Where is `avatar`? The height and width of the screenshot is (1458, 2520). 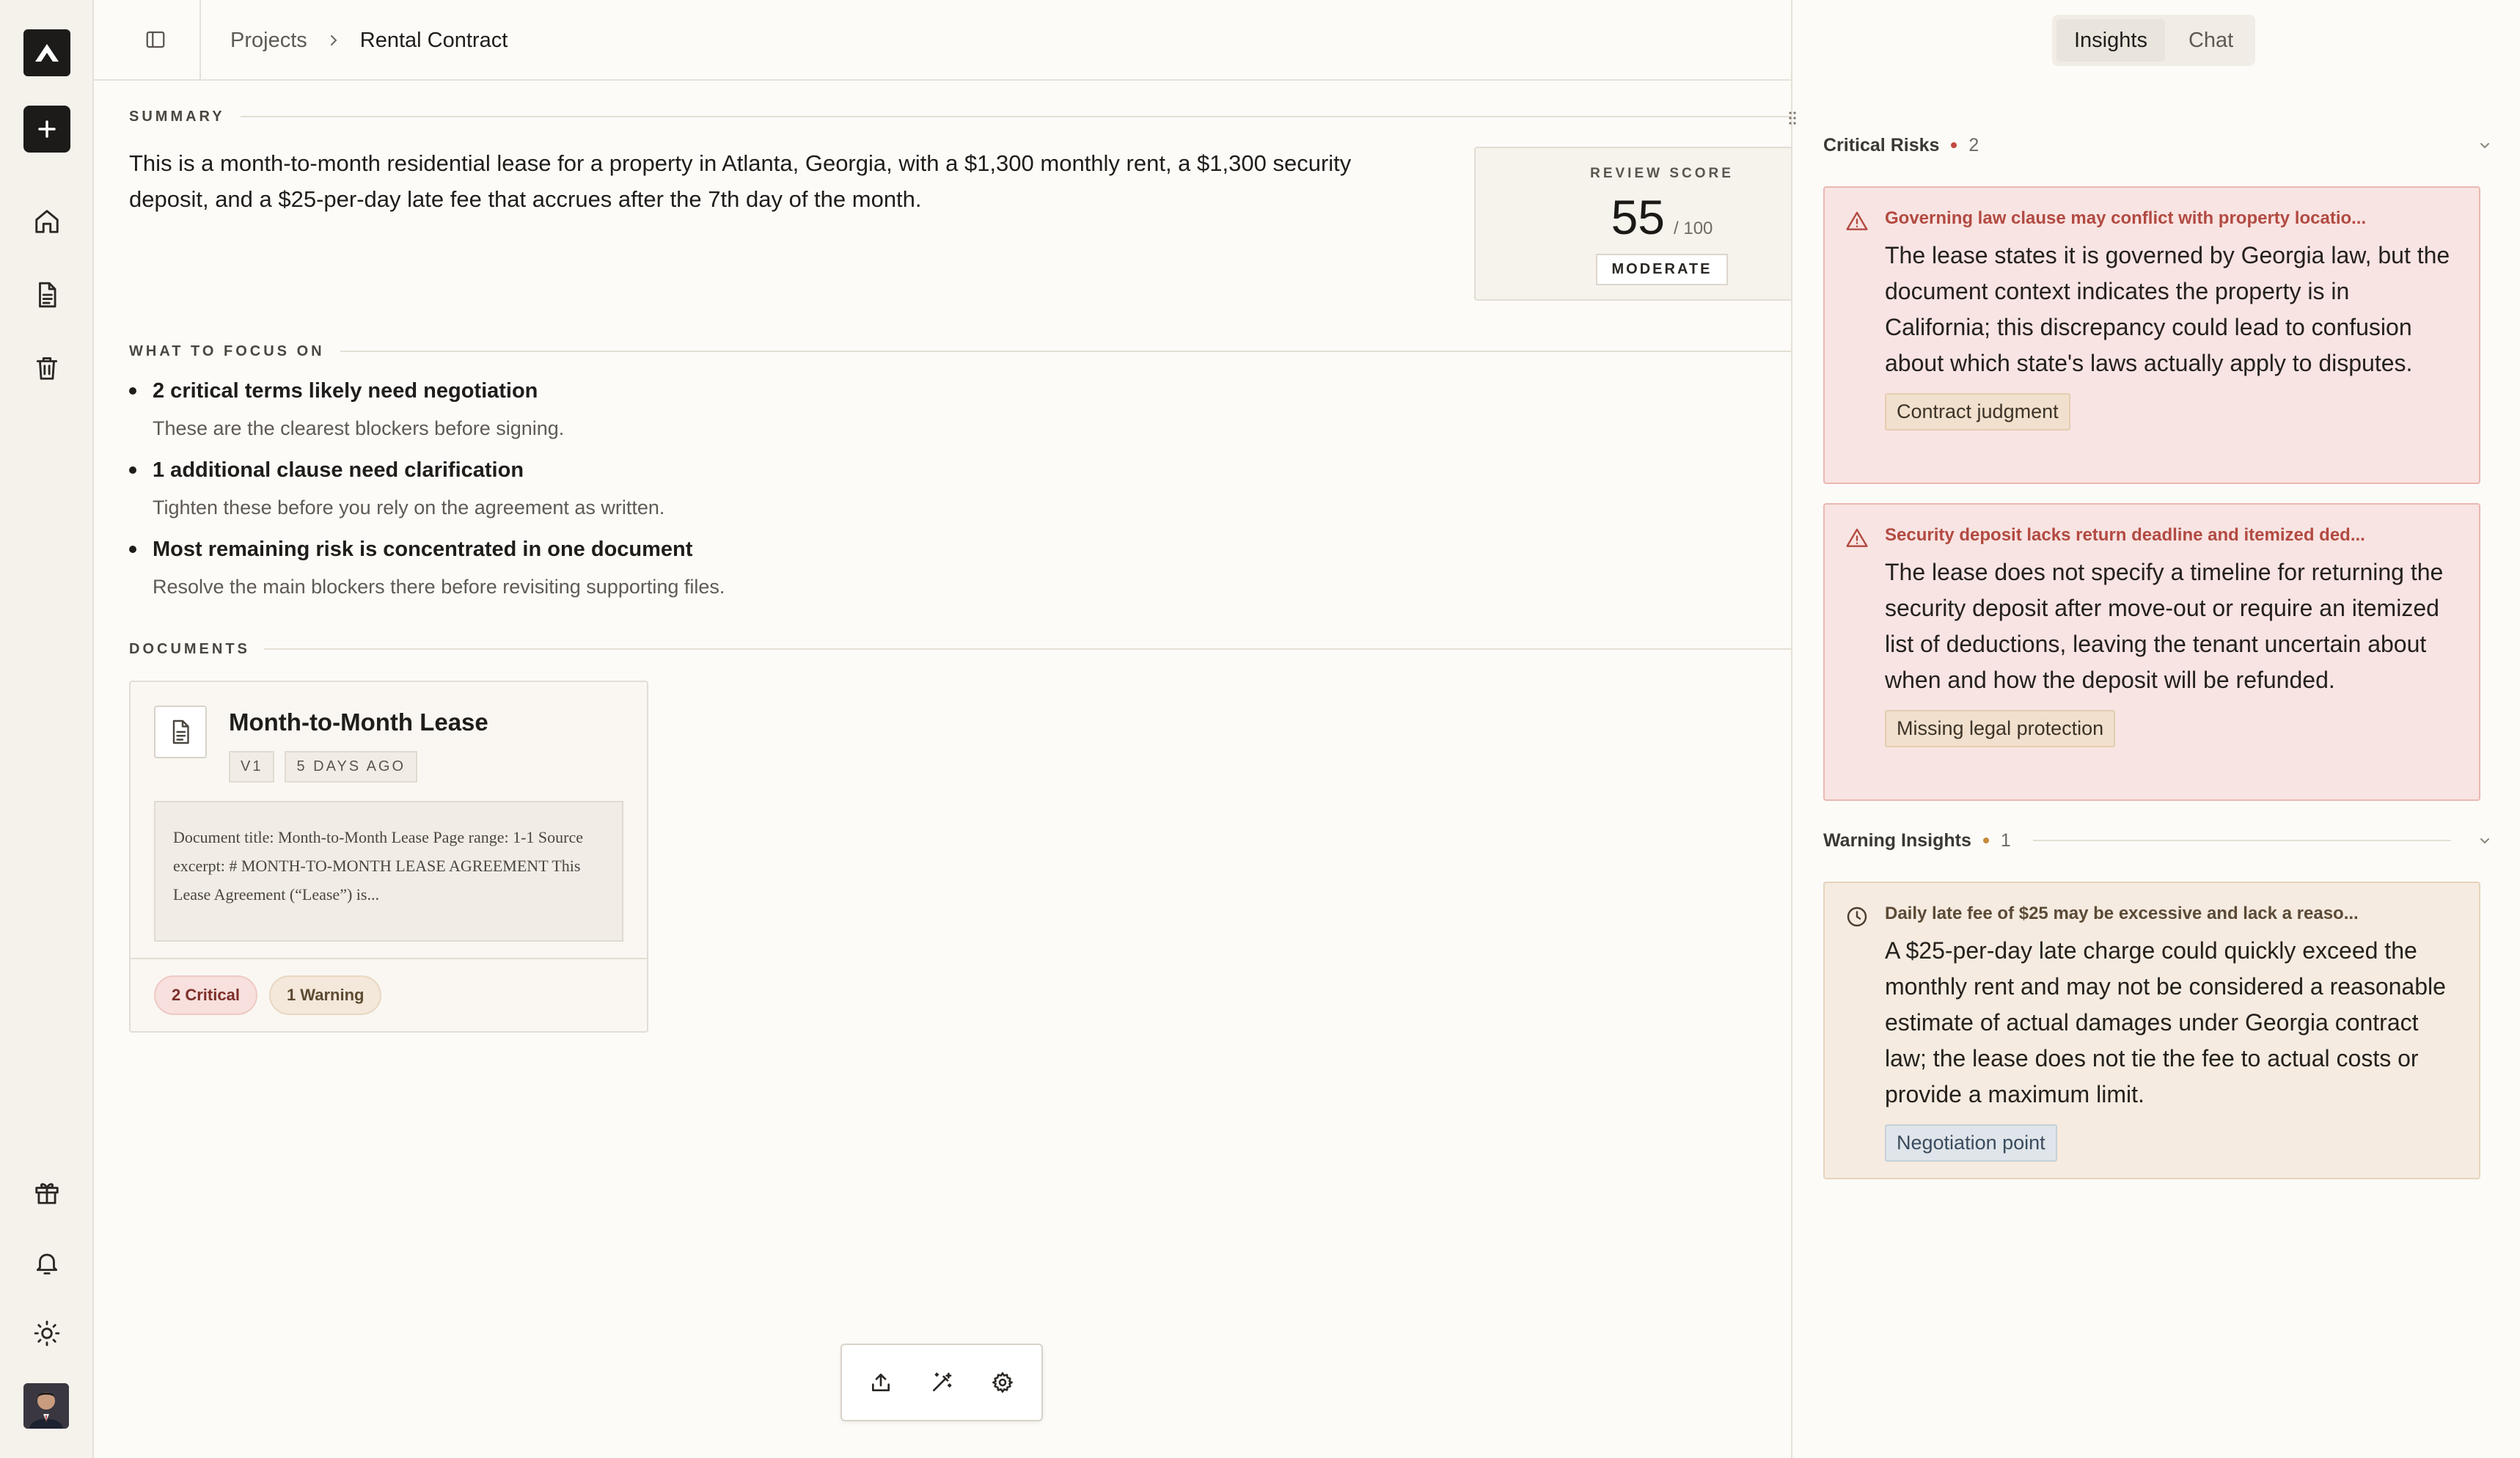 avatar is located at coordinates (46, 1406).